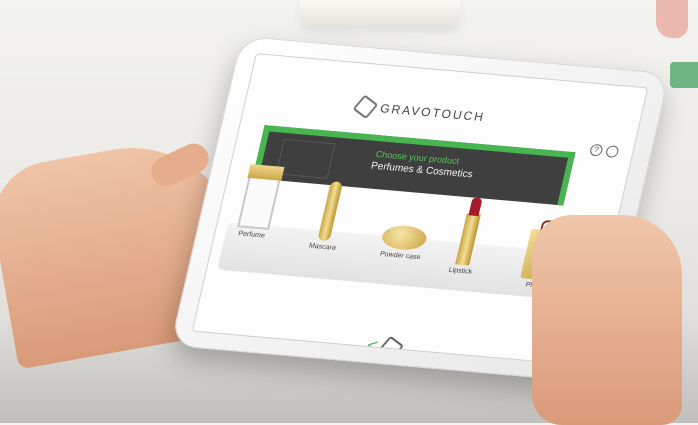 This screenshot has height=425, width=698. What do you see at coordinates (380, 13) in the screenshot?
I see `background-lamp` at bounding box center [380, 13].